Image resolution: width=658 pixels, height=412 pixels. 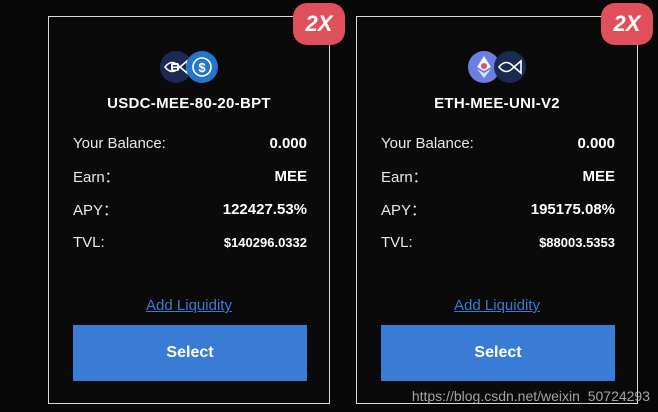 I want to click on apy-row: APY： 122427.53%, so click(x=190, y=209).